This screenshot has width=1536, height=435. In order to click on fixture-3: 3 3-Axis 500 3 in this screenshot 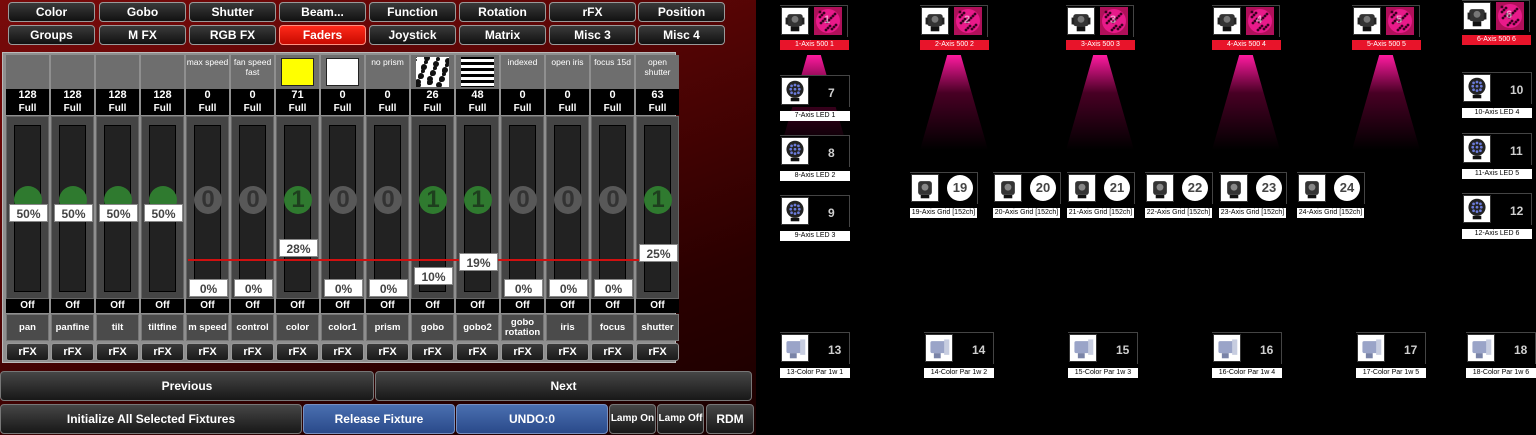, I will do `click(1100, 29)`.